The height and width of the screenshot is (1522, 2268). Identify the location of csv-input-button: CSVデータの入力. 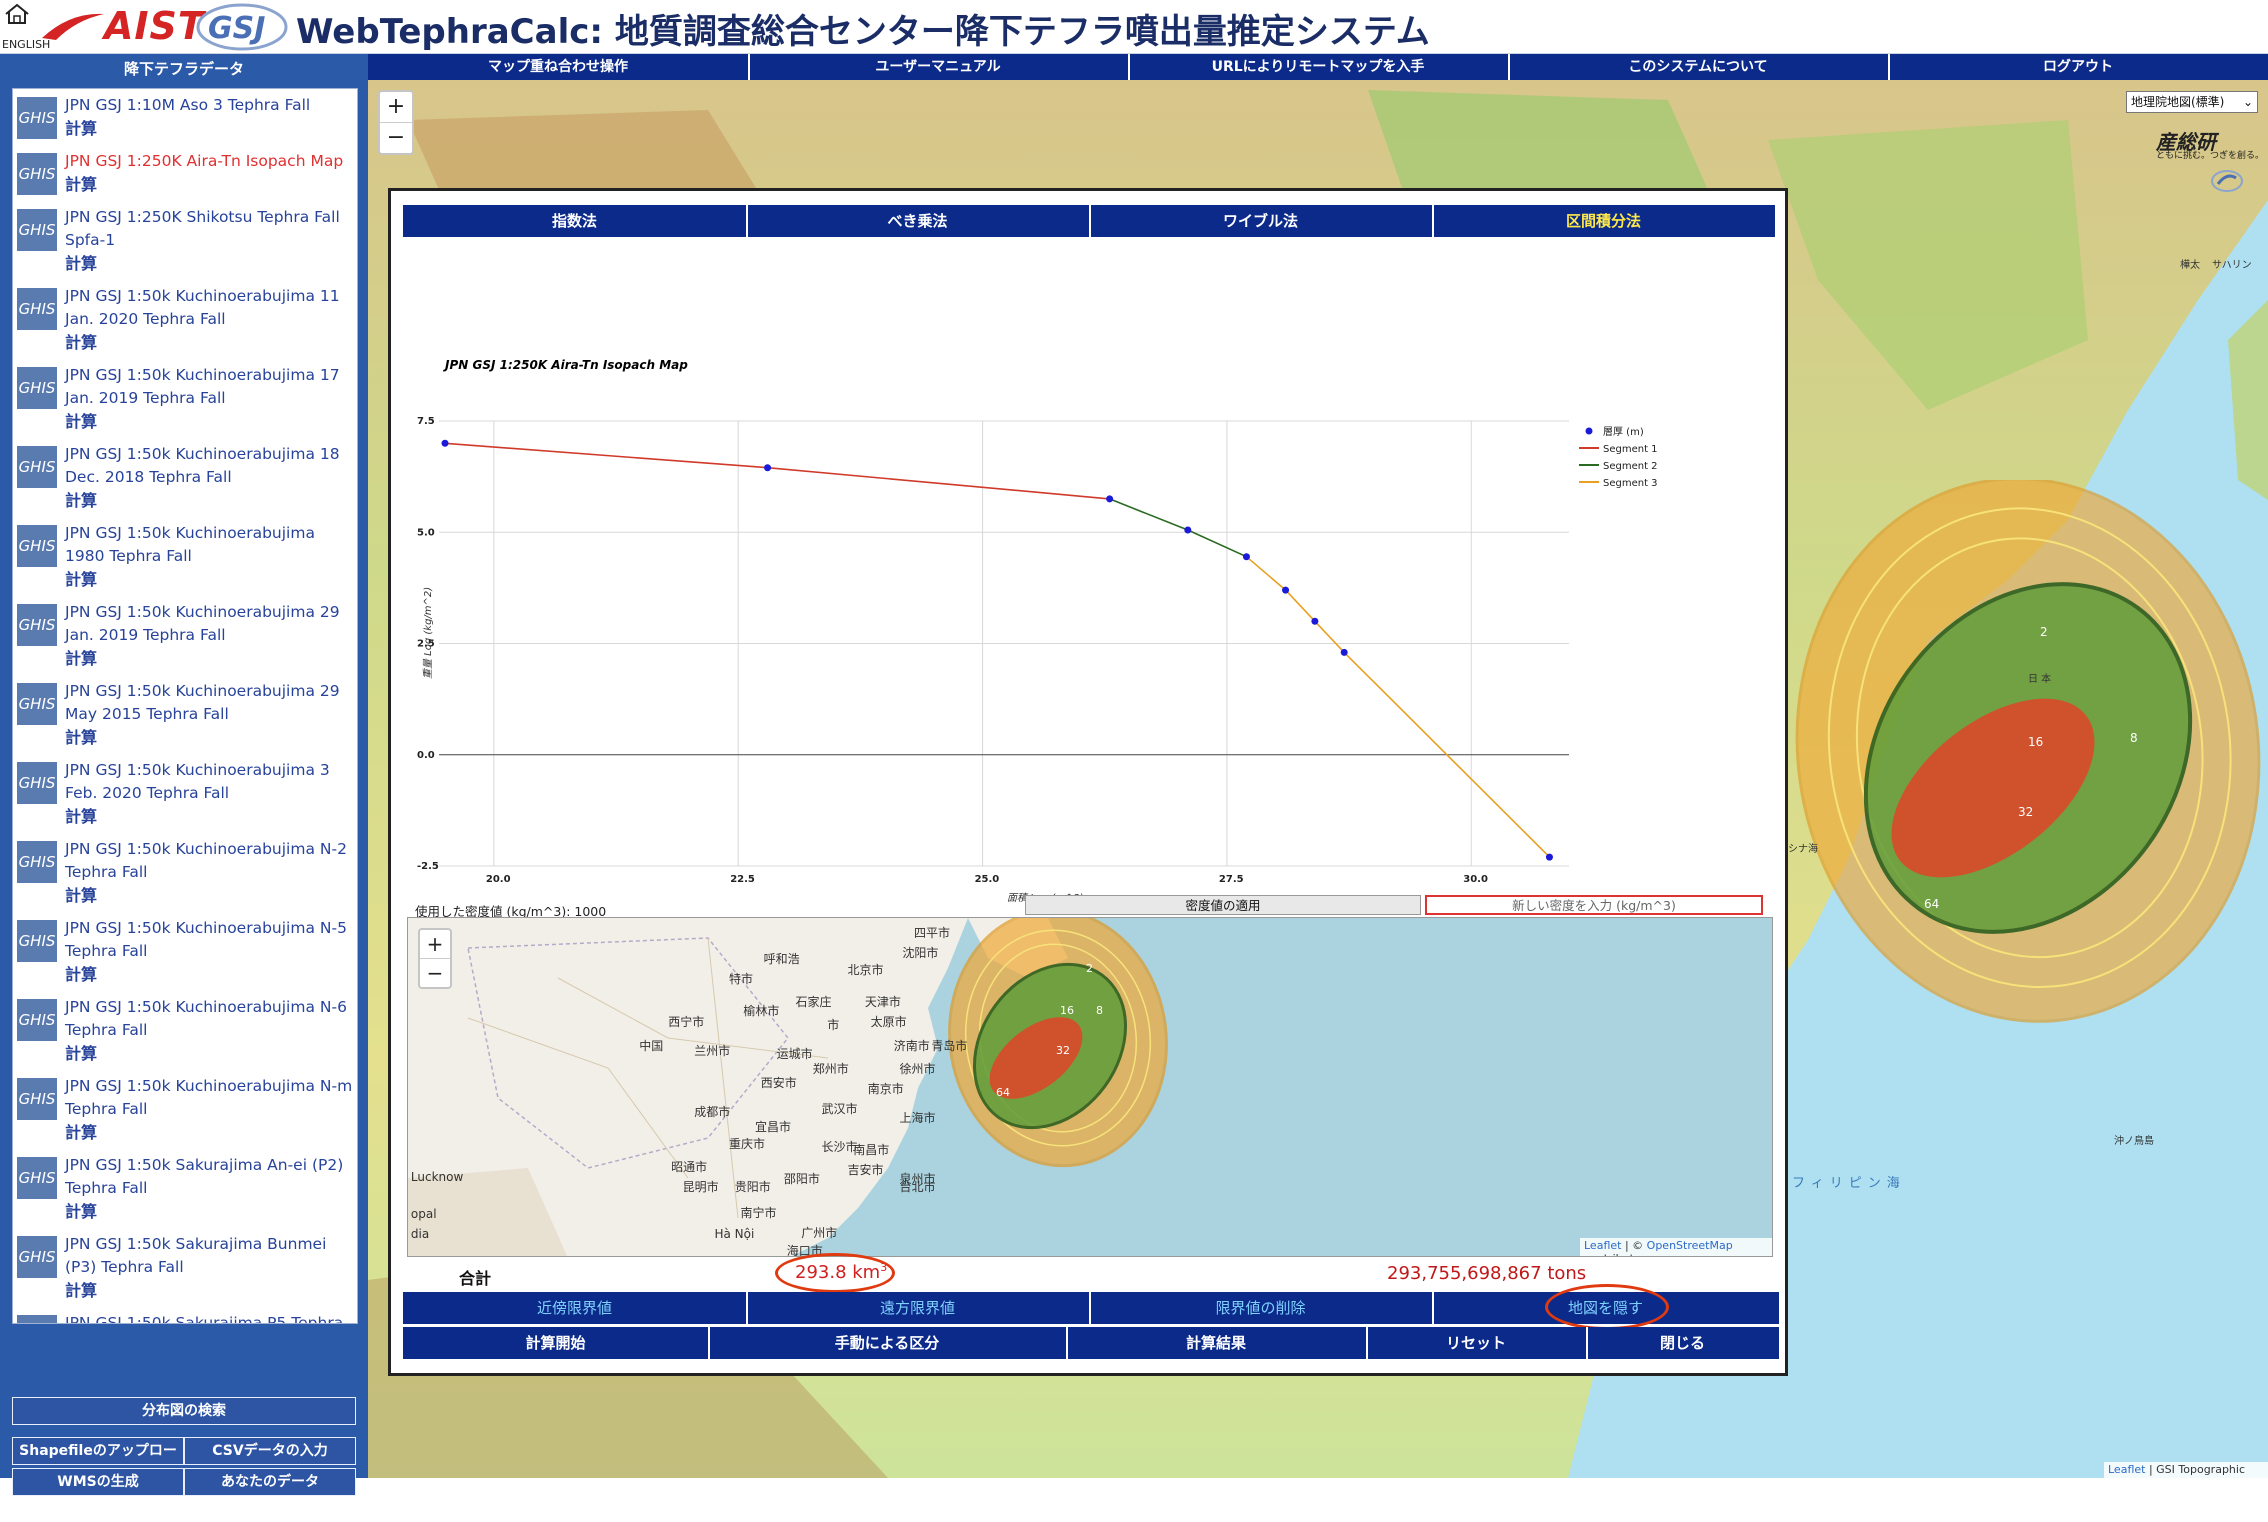
(270, 1451).